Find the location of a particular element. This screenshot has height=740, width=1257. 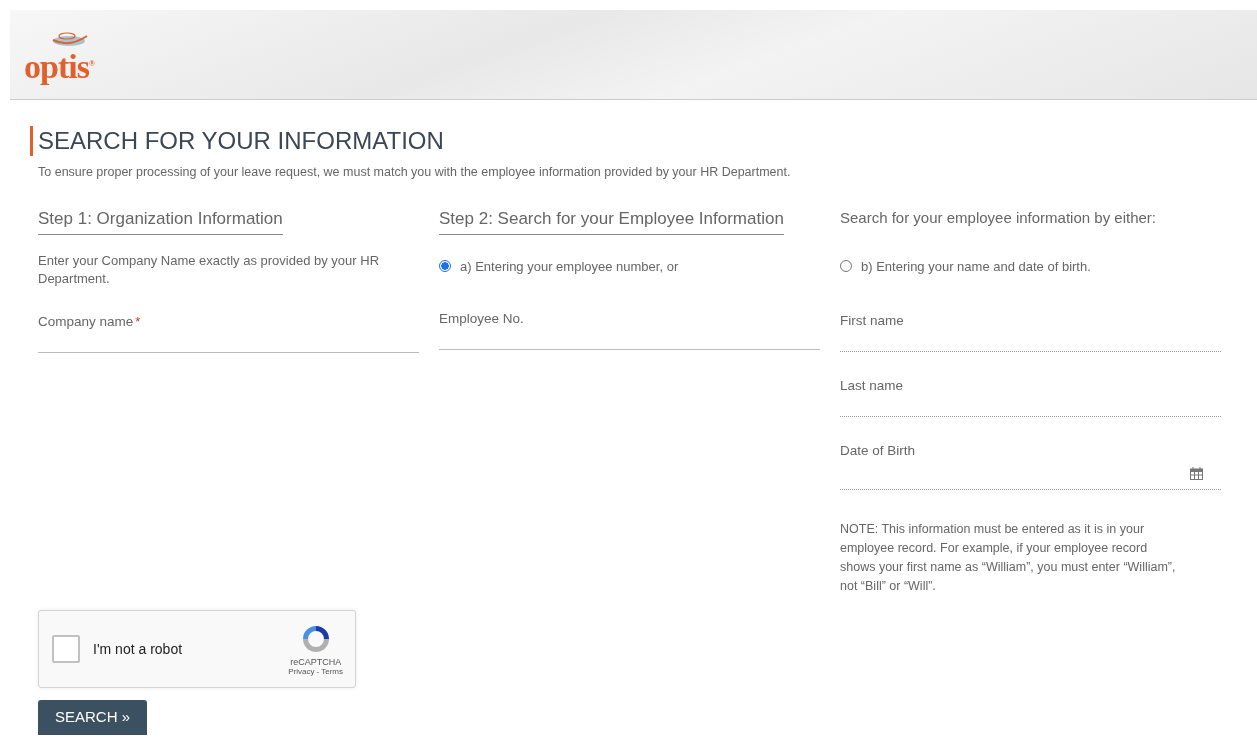

checkbox is located at coordinates (66, 649).